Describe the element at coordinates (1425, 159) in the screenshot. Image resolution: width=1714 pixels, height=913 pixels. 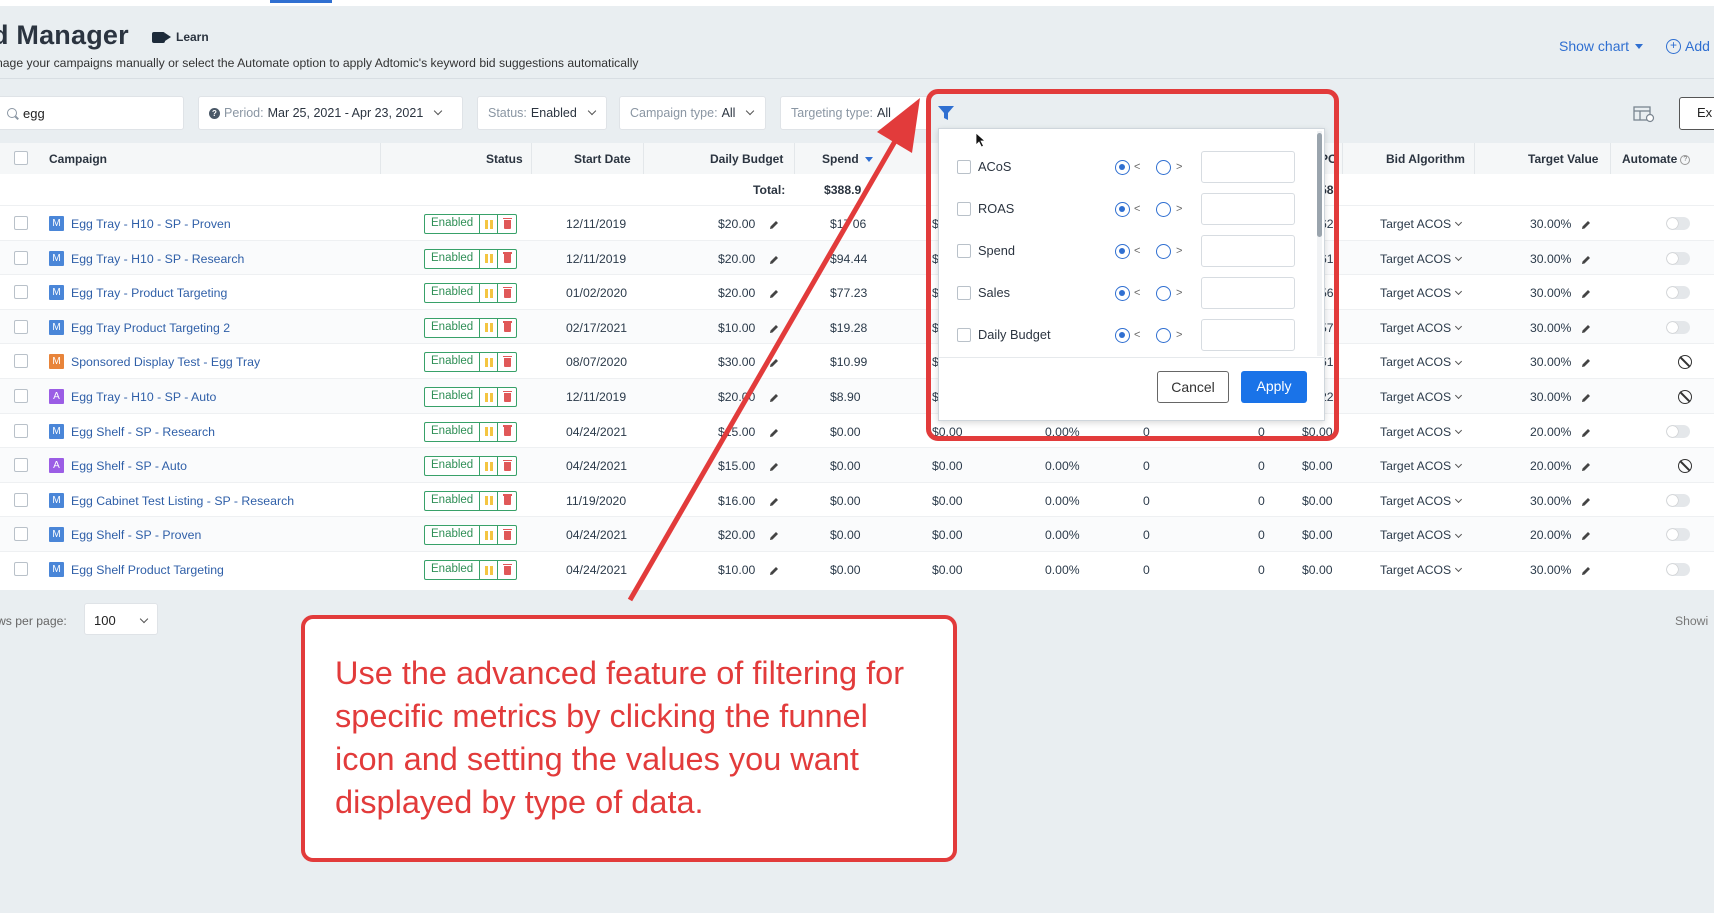
I see `header-bid-algorithm: Bid Algorithm` at that location.